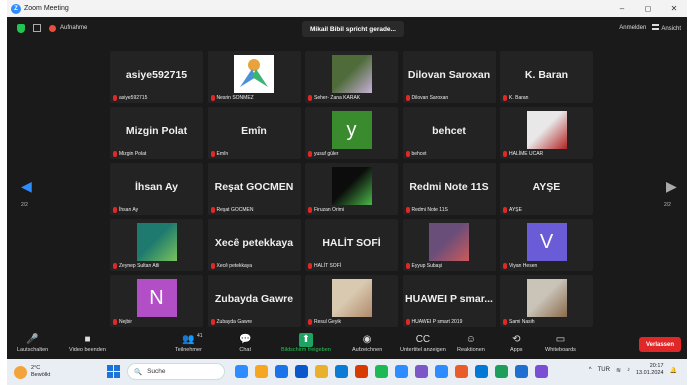 The width and height of the screenshot is (694, 385). I want to click on participant-tile: Mizgin Polat Mizgin Polat, so click(156, 133).